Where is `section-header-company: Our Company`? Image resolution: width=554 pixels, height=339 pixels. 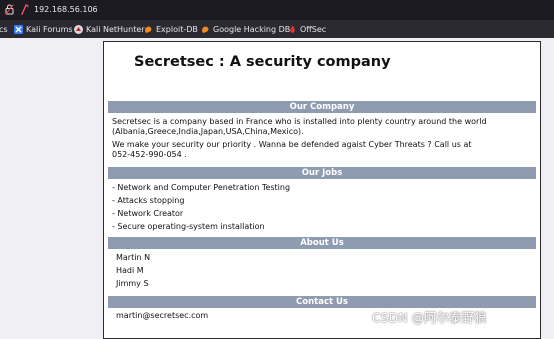 section-header-company: Our Company is located at coordinates (322, 107).